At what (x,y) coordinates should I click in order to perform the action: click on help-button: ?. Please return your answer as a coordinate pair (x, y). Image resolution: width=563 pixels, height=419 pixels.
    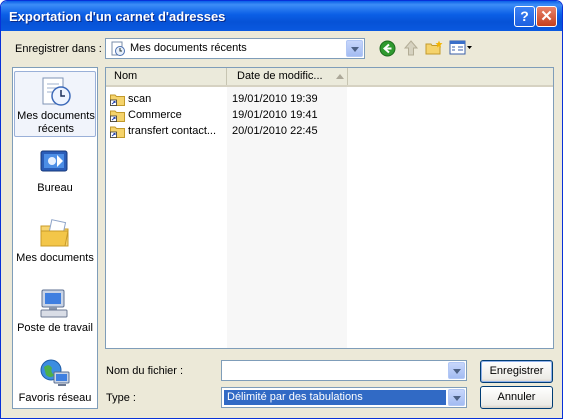
    Looking at the image, I should click on (524, 16).